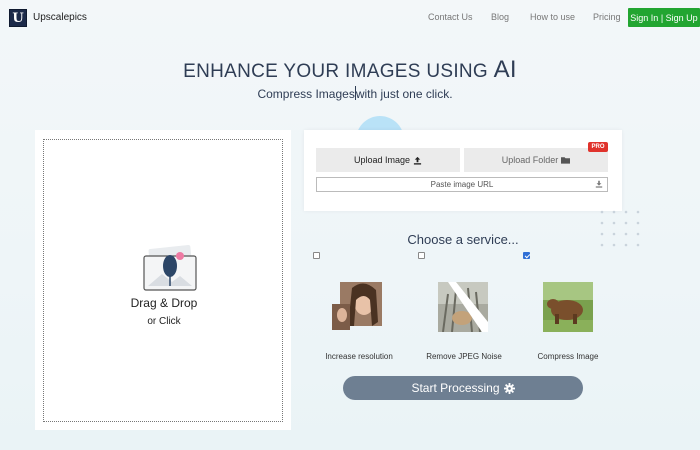 The height and width of the screenshot is (450, 700). What do you see at coordinates (417, 160) in the screenshot?
I see `upload-icon` at bounding box center [417, 160].